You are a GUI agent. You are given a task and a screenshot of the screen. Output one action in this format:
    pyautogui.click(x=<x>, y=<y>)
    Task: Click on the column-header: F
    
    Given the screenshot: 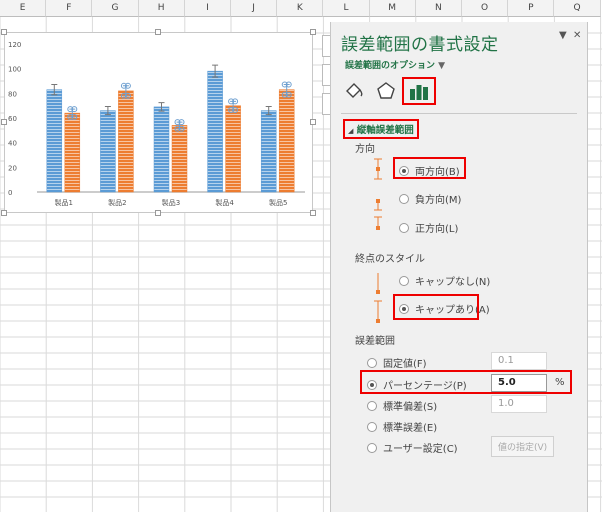 What is the action you would take?
    pyautogui.click(x=69, y=8)
    